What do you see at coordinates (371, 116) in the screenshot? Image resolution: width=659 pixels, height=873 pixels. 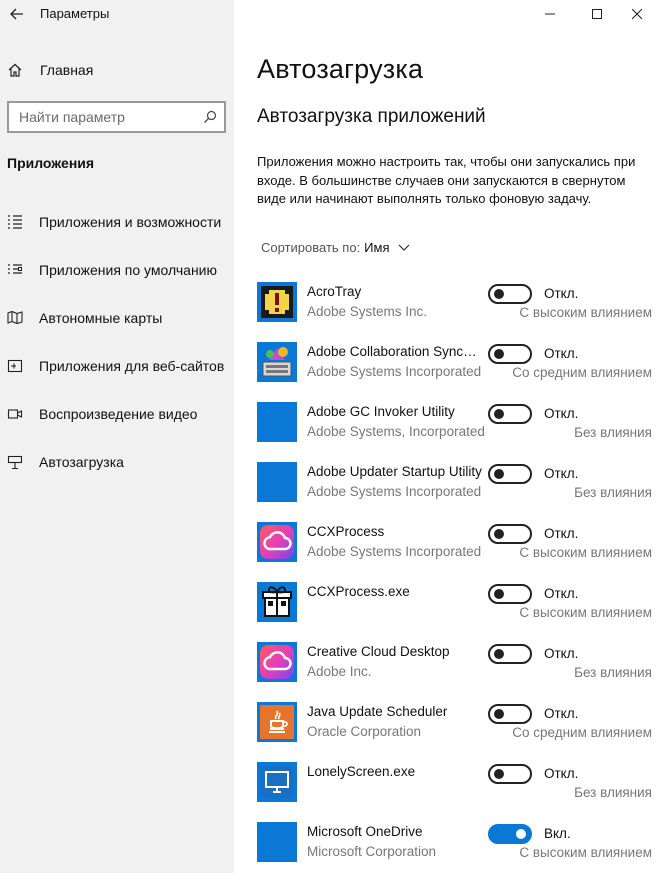 I see `section-subtitle: Автозагрузка приложений` at bounding box center [371, 116].